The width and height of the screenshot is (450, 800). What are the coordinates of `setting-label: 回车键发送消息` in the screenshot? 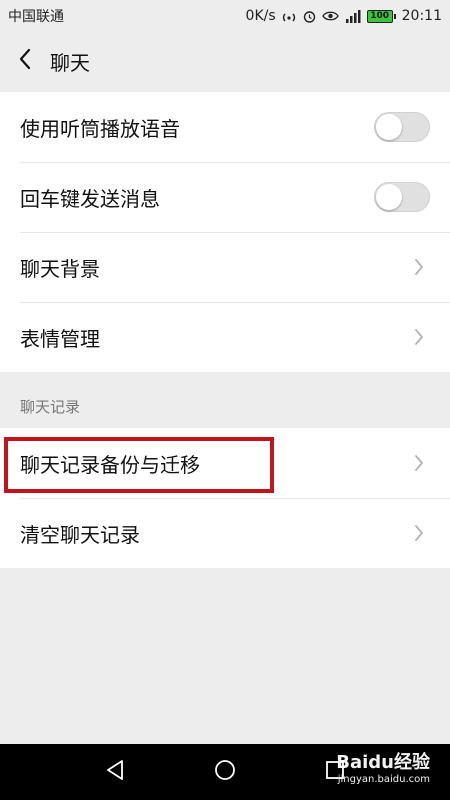 It's located at (90, 198).